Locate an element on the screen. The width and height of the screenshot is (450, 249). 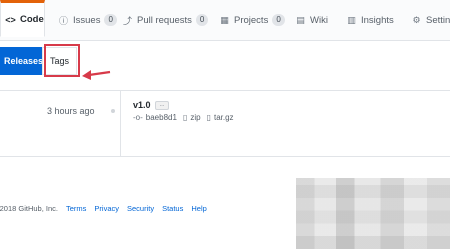
tab-projects-label: Projects is located at coordinates (251, 20).